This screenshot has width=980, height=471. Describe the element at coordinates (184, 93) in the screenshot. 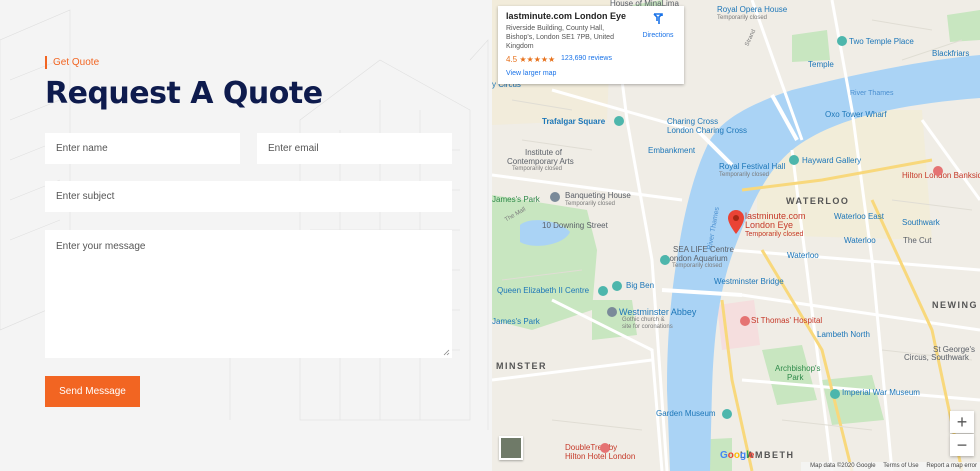

I see `page-title: Request A Quote` at that location.